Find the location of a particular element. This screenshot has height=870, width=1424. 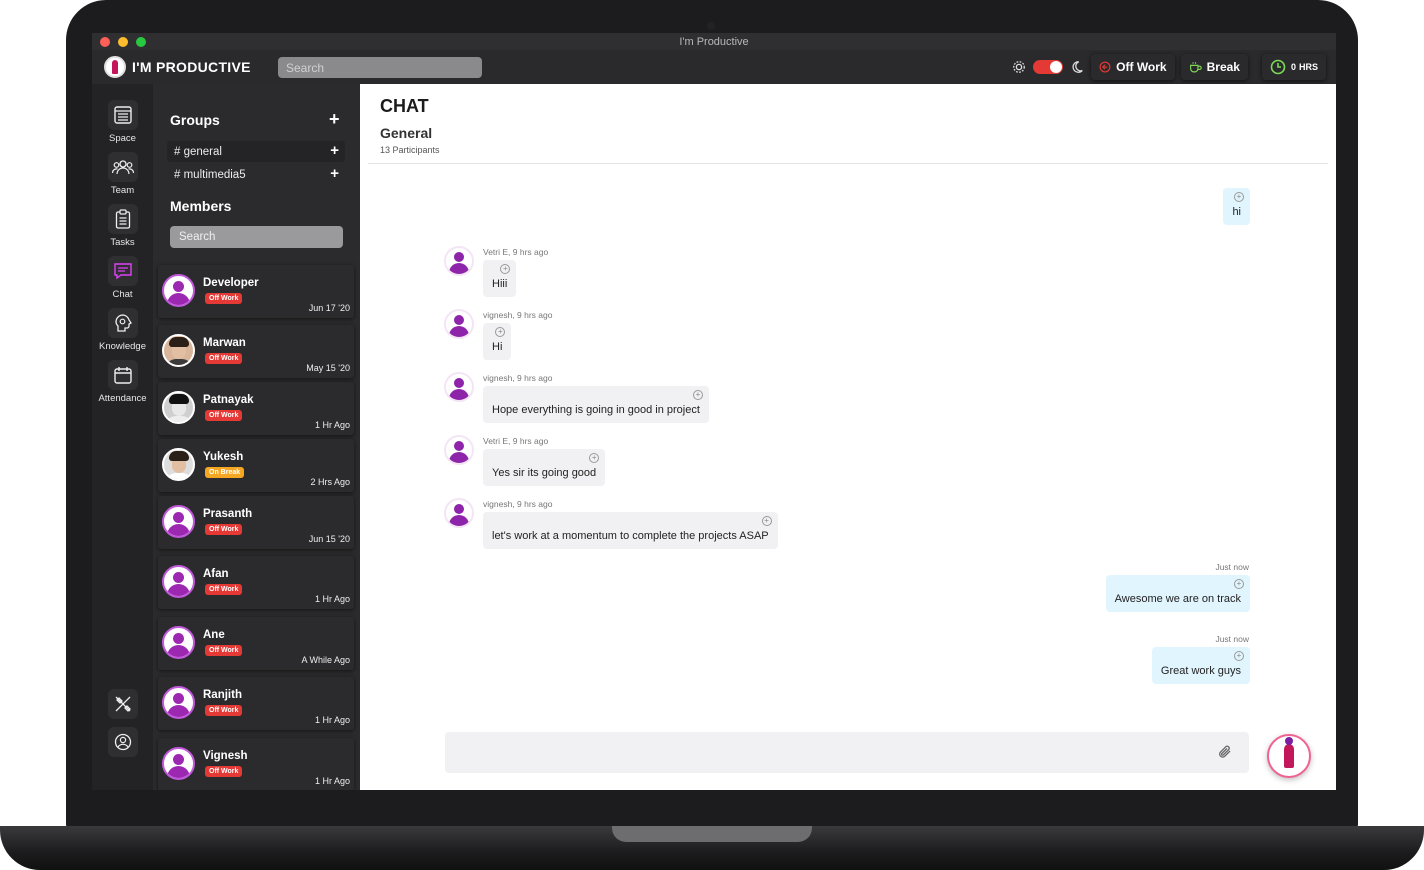

message-bubble: + Yes sir its going good is located at coordinates (544, 467).